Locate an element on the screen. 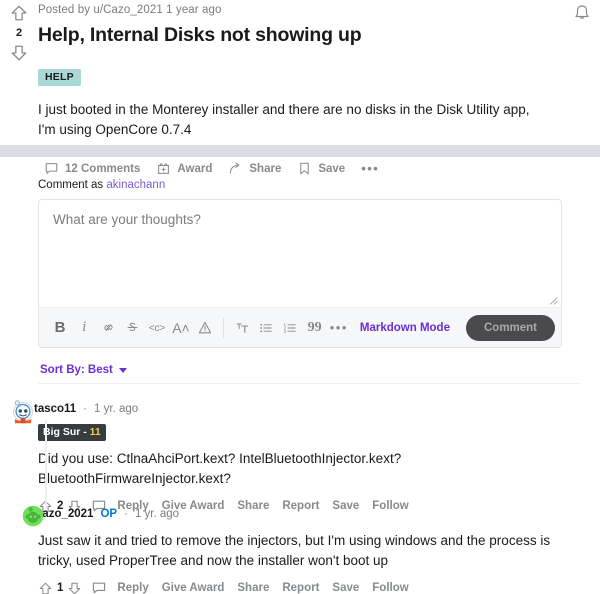 The image size is (600, 594). comment-as-label: Comment as akinachann is located at coordinates (309, 185).